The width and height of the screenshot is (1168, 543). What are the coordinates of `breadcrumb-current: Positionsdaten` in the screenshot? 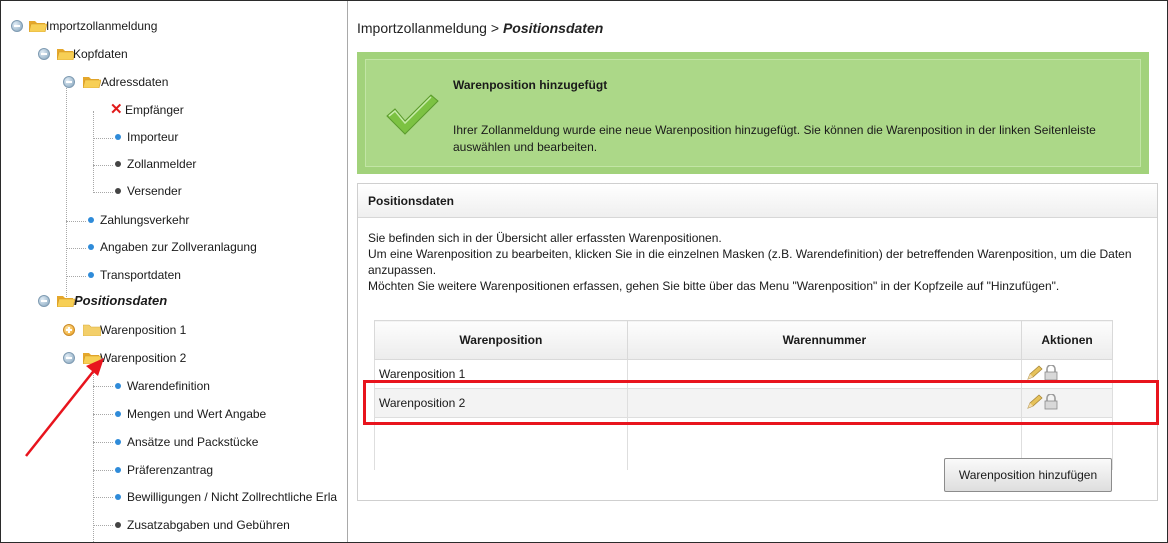 It's located at (553, 28).